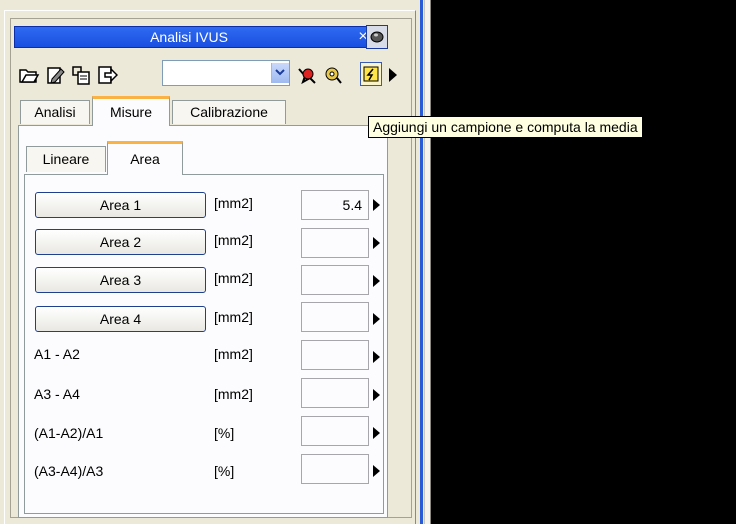 The height and width of the screenshot is (524, 736). Describe the element at coordinates (81, 75) in the screenshot. I see `scan-doc-icon` at that location.